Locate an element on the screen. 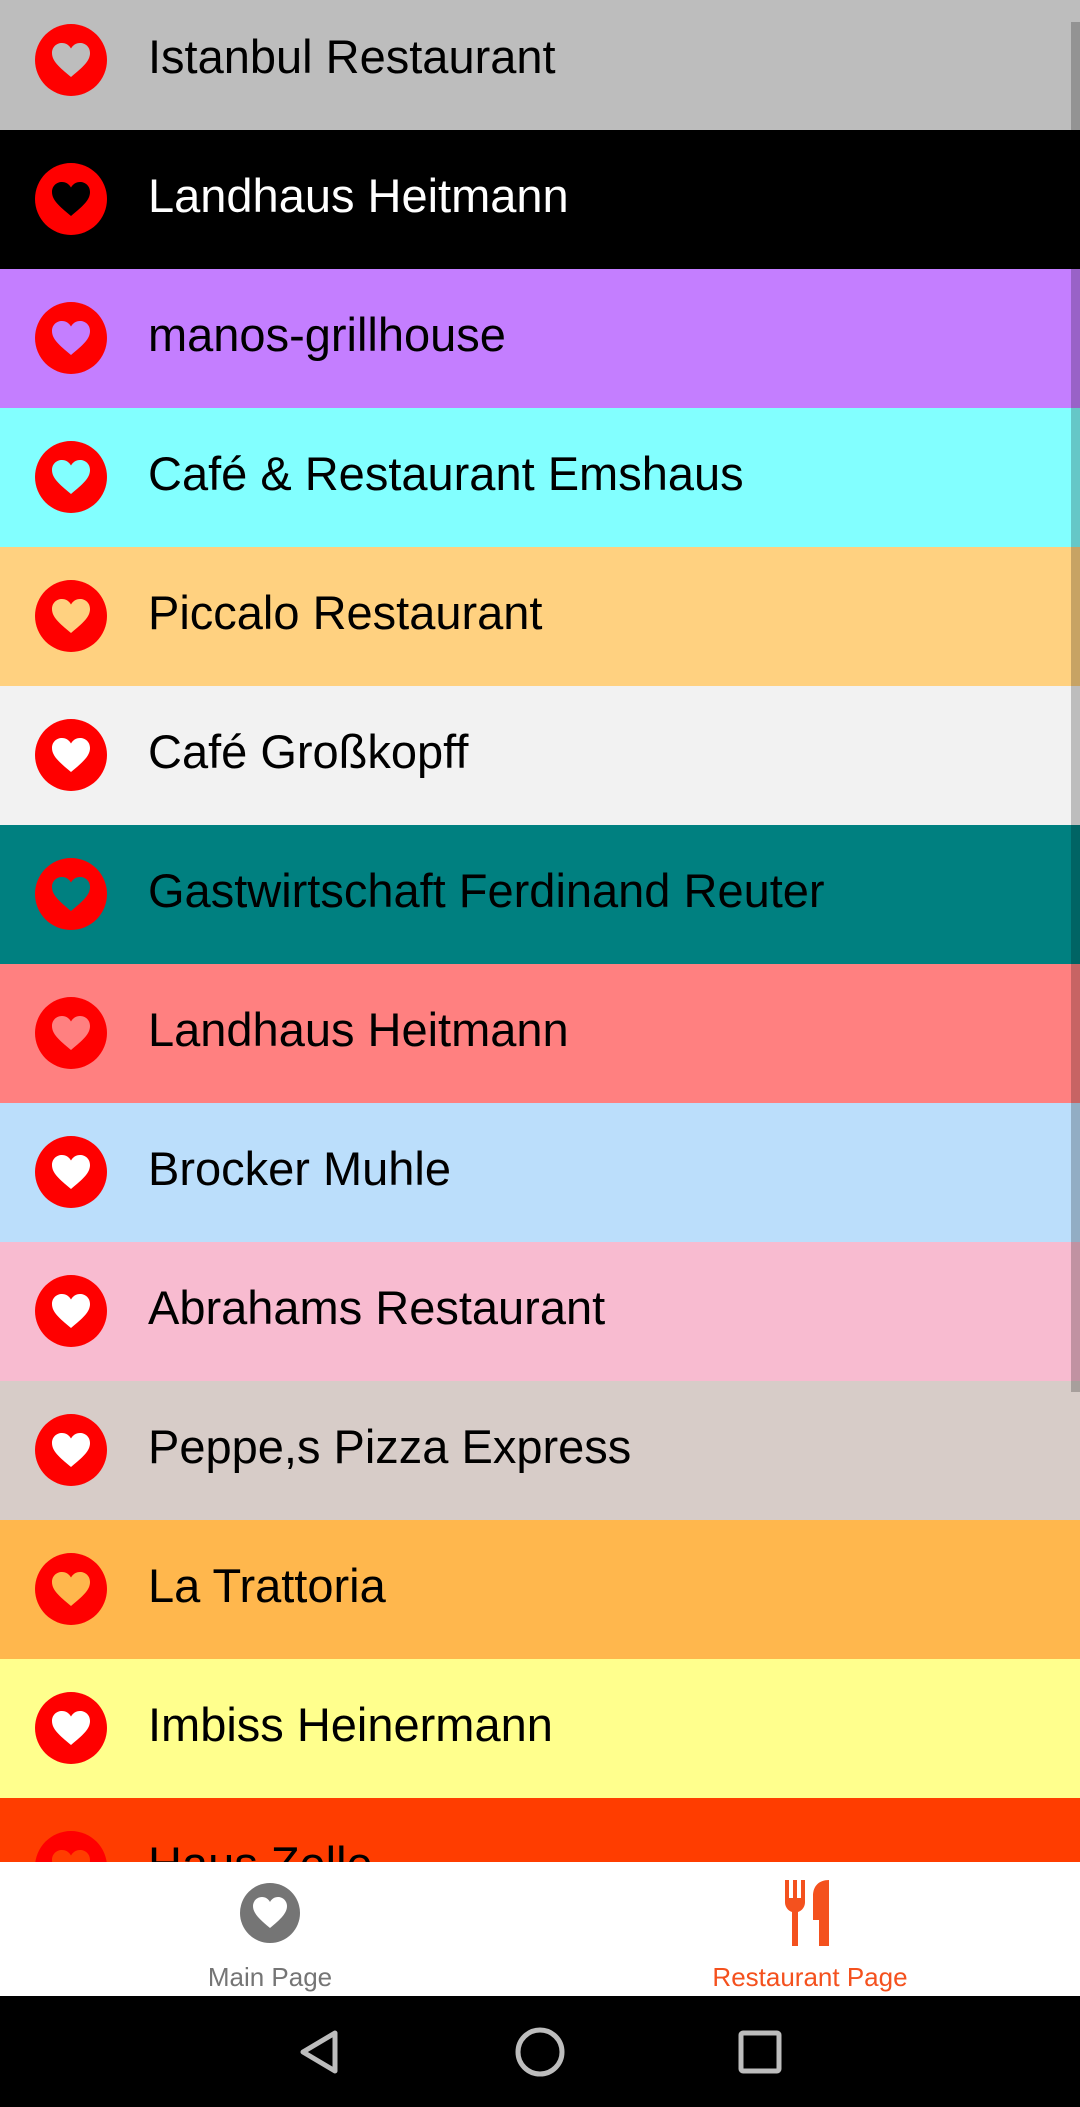 The width and height of the screenshot is (1080, 2107). restaurant-name: Café & Restaurant Emshaus is located at coordinates (446, 473).